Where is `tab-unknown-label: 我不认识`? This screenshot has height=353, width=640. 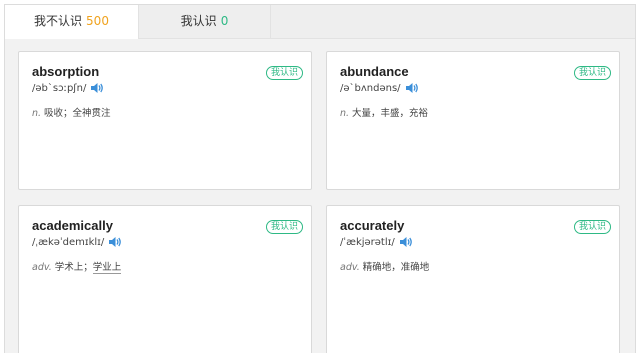 tab-unknown-label: 我不认识 is located at coordinates (58, 21).